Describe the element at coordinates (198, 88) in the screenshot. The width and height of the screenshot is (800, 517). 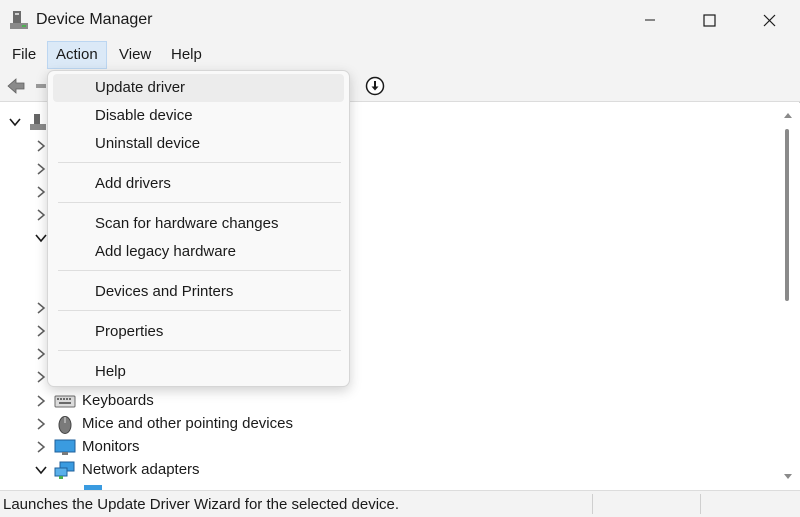
I see `menu-item-update-driver: Update driver` at that location.